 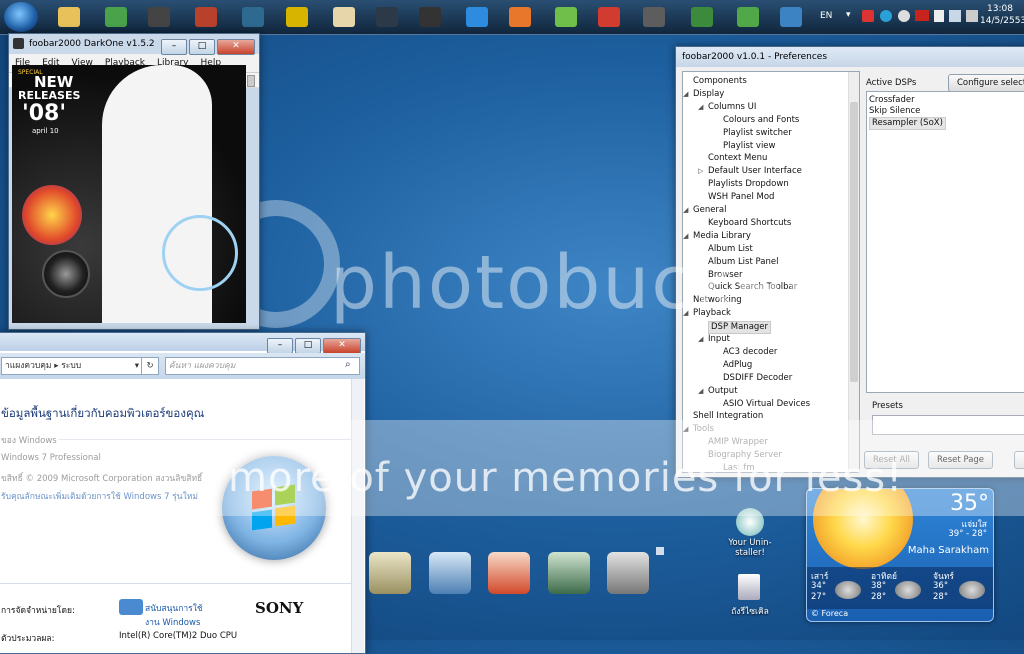 What do you see at coordinates (708, 94) in the screenshot?
I see `tree-node: Display` at bounding box center [708, 94].